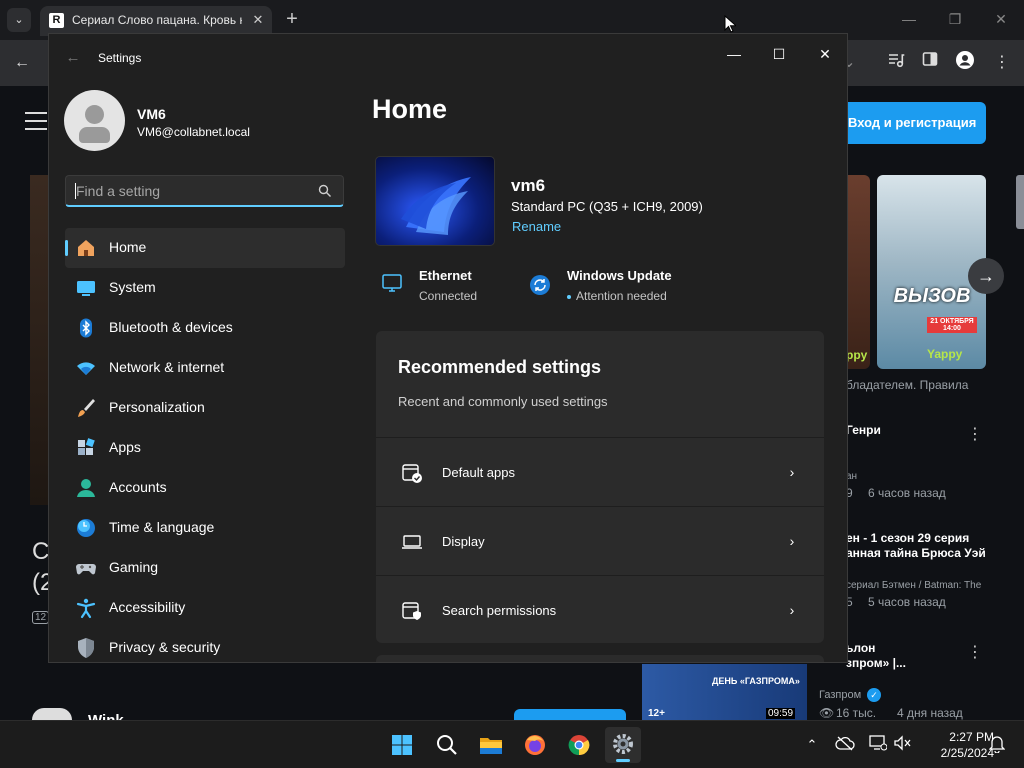 The height and width of the screenshot is (768, 1024). Describe the element at coordinates (860, 648) in the screenshot. I see `video-title: ьлон` at that location.